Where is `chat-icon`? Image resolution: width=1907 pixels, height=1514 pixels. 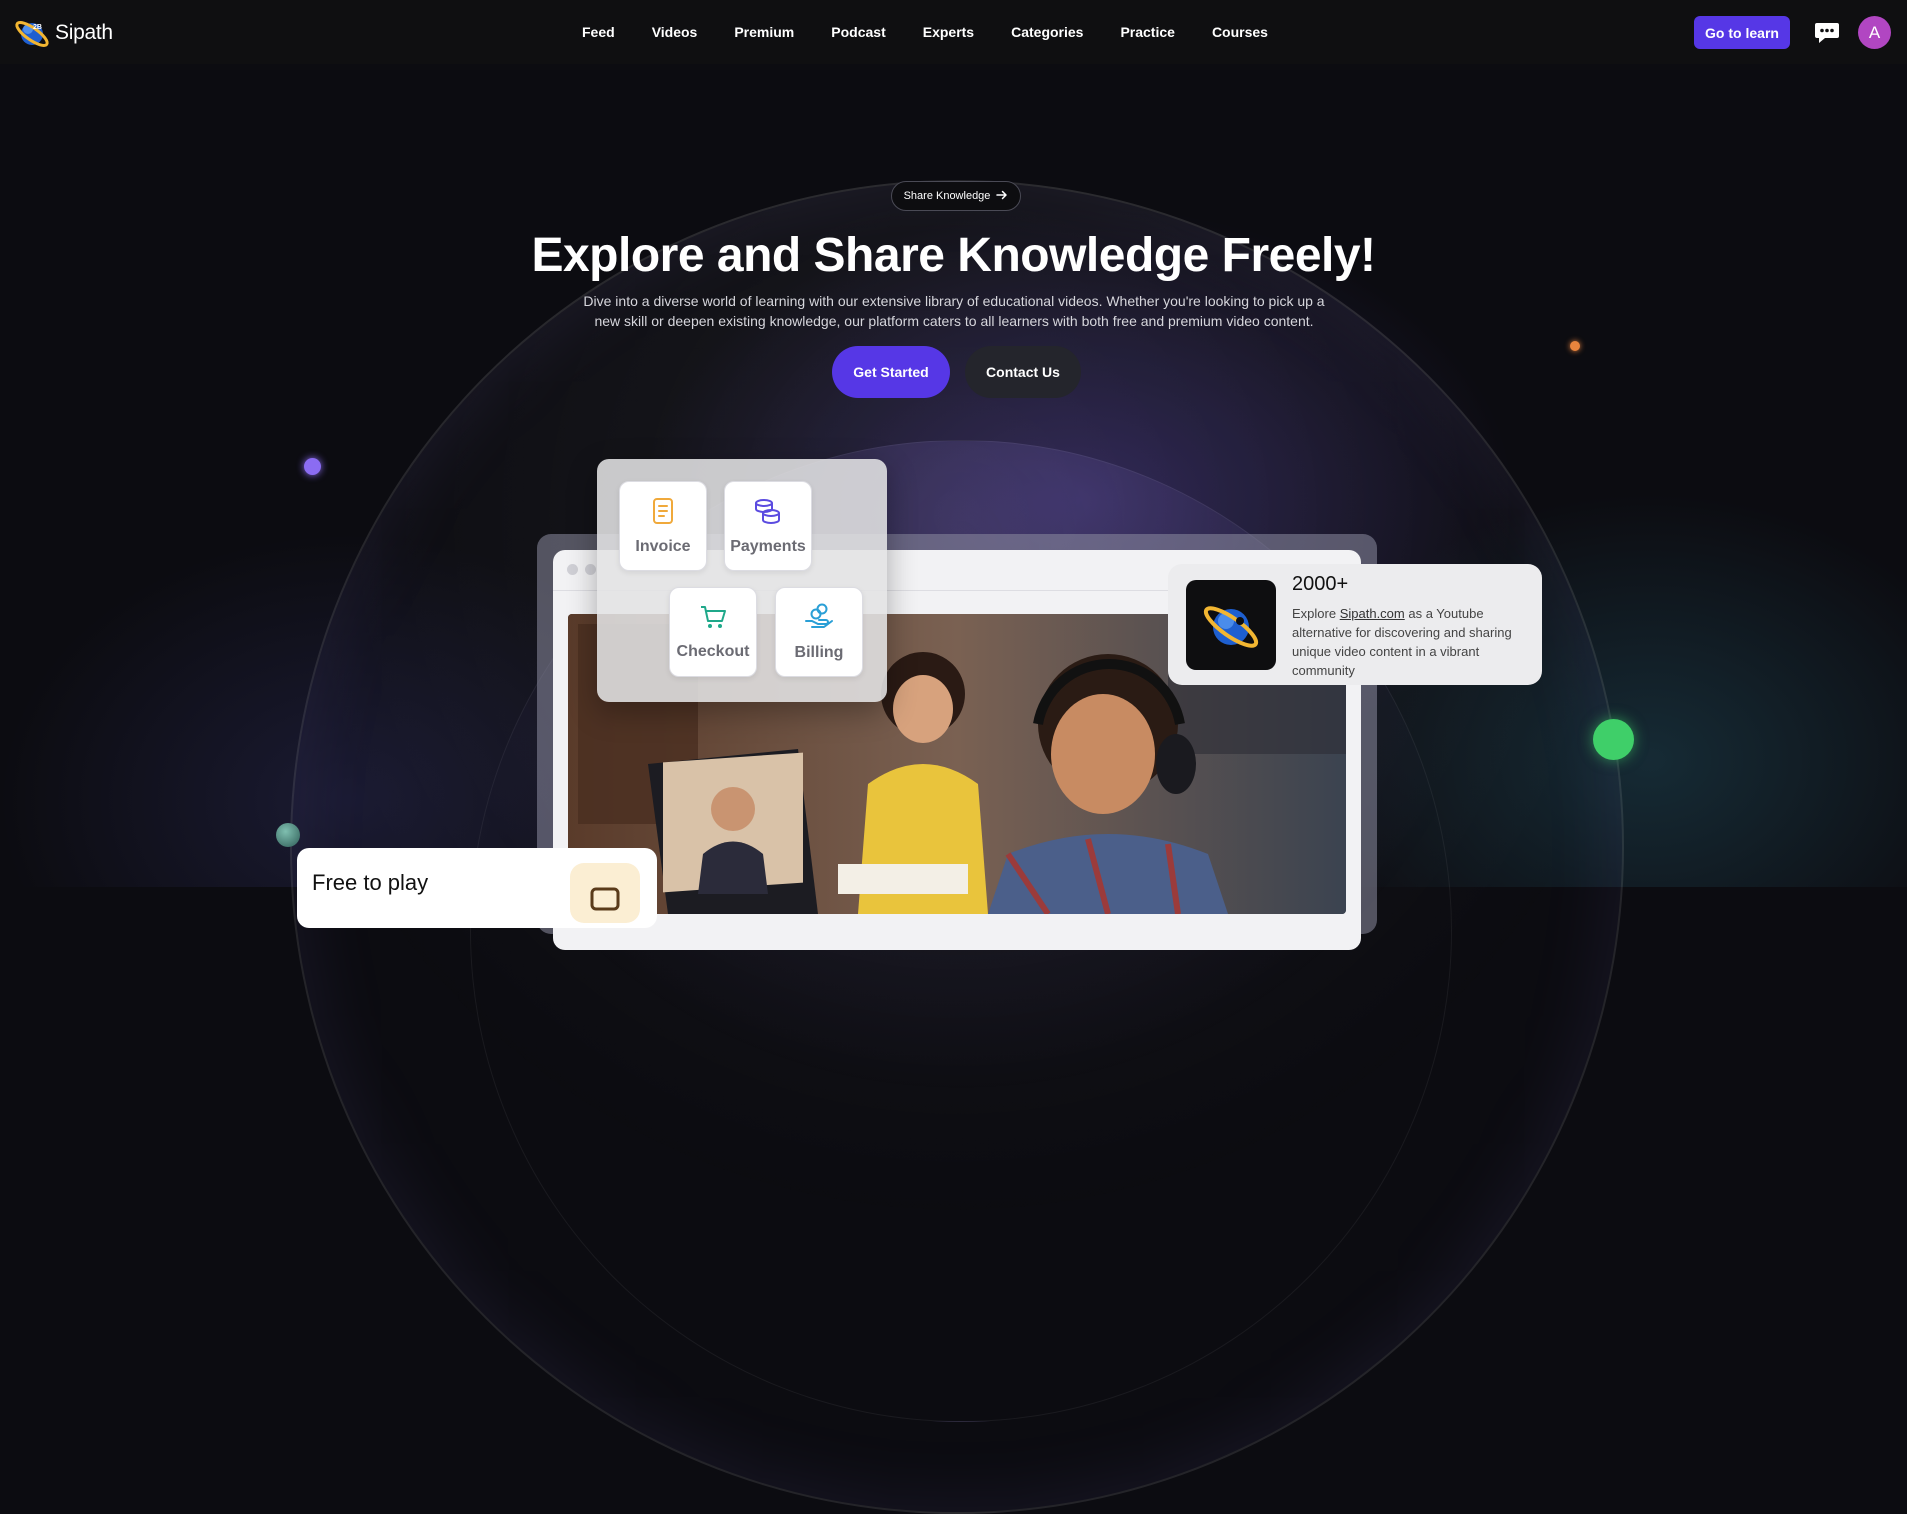
chat-icon is located at coordinates (1827, 32).